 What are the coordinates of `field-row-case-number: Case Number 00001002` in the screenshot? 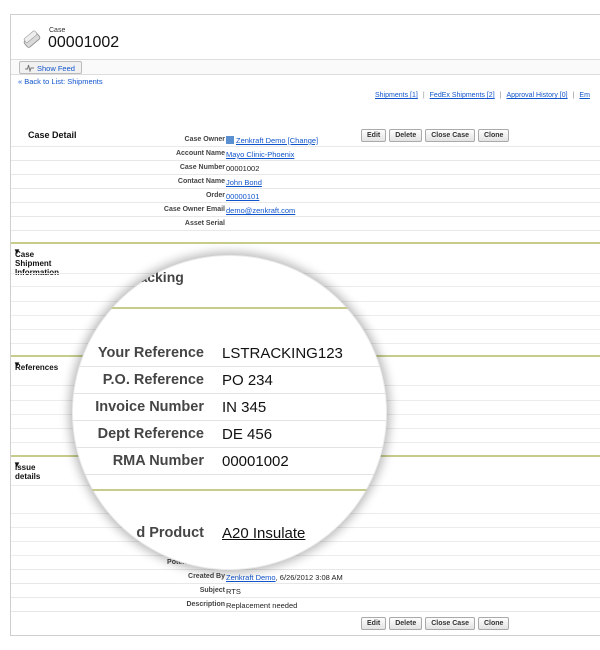 It's located at (305, 168).